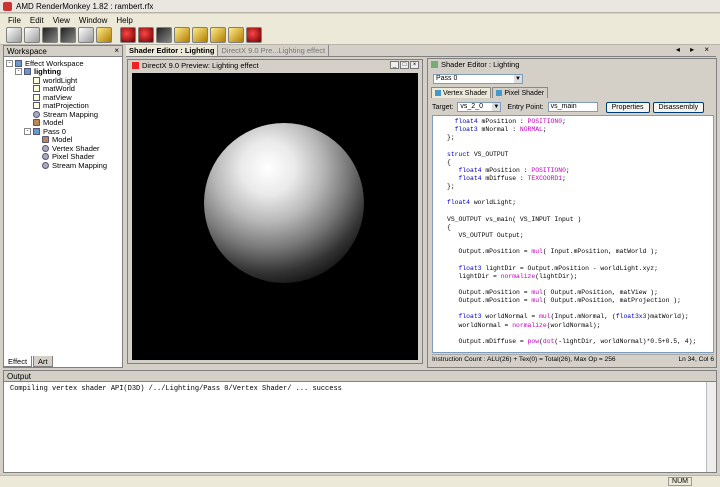 The height and width of the screenshot is (487, 720). I want to click on tree-item: Vertex Shader, so click(64, 148).